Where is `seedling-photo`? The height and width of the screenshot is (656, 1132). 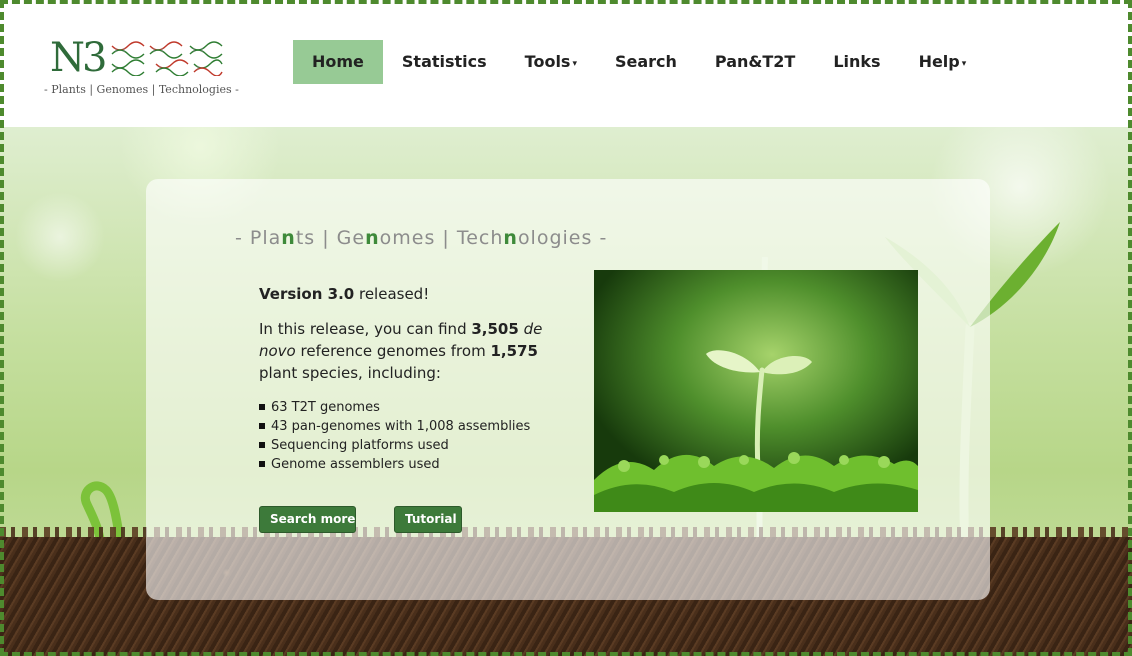 seedling-photo is located at coordinates (756, 391).